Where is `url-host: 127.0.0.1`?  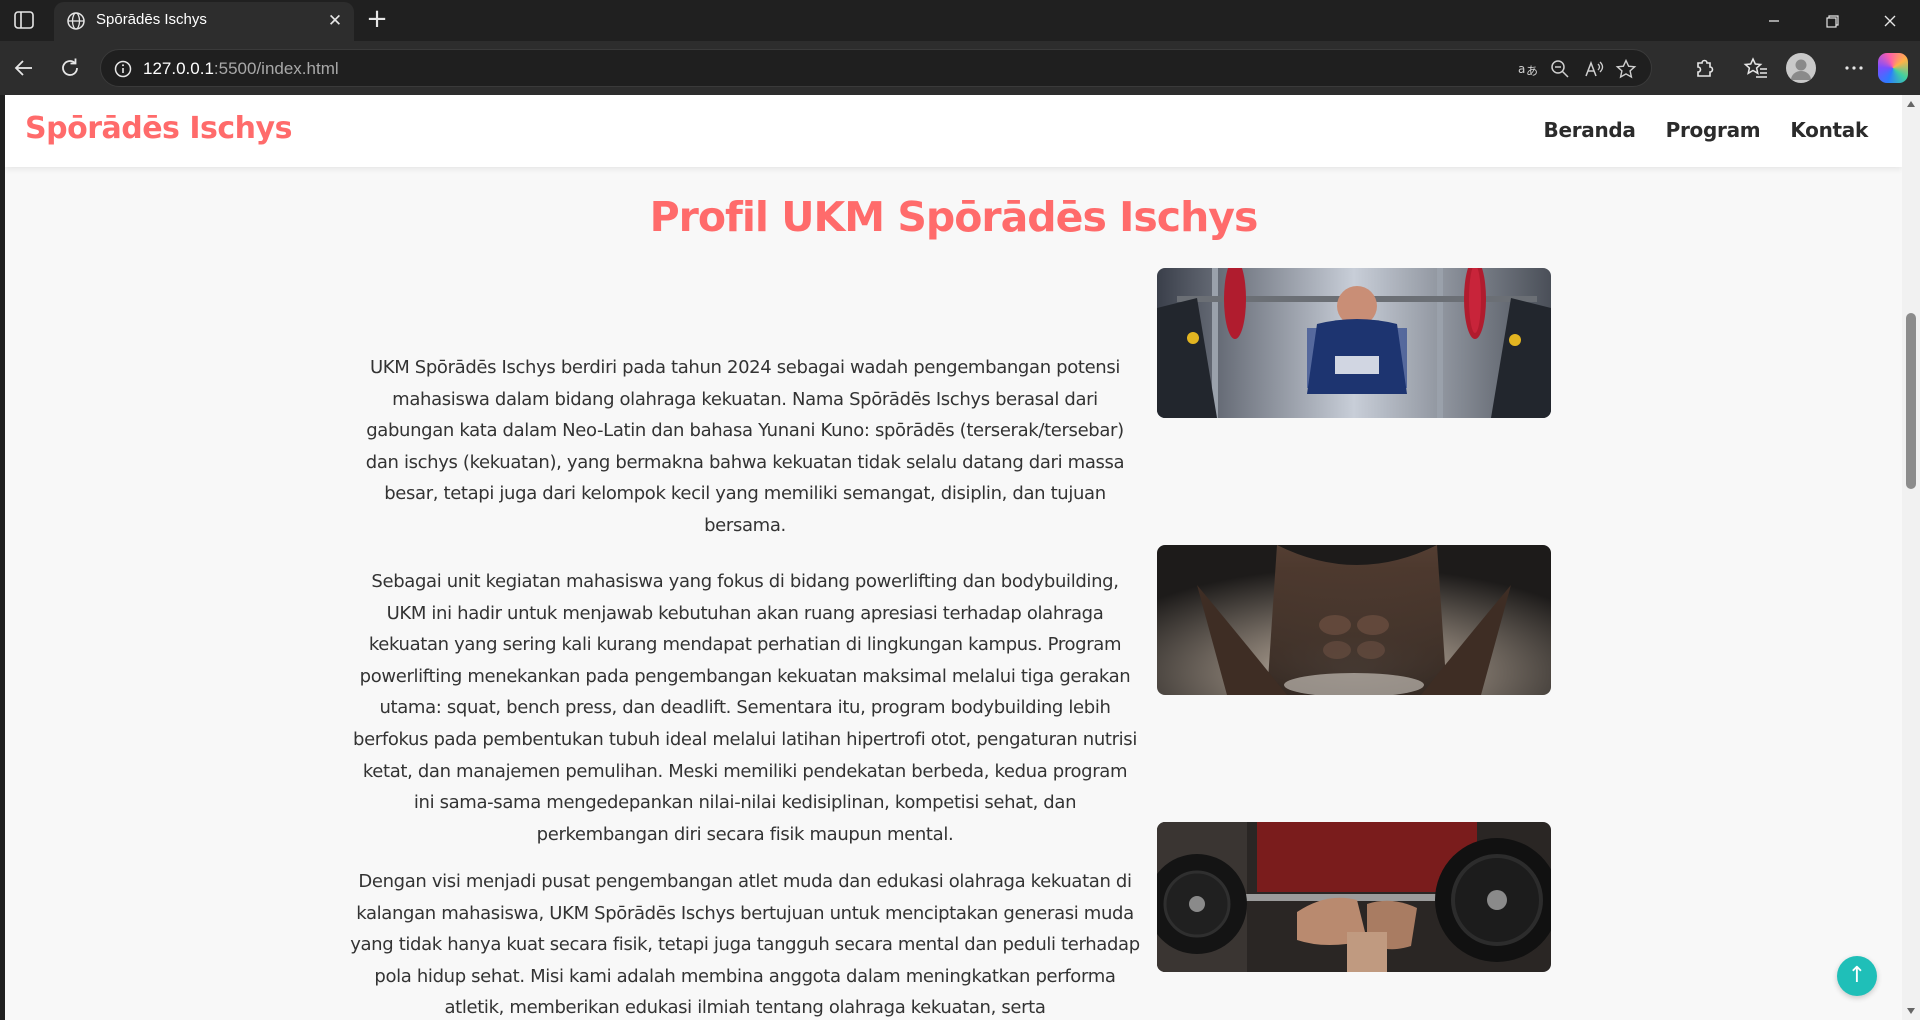 url-host: 127.0.0.1 is located at coordinates (178, 68).